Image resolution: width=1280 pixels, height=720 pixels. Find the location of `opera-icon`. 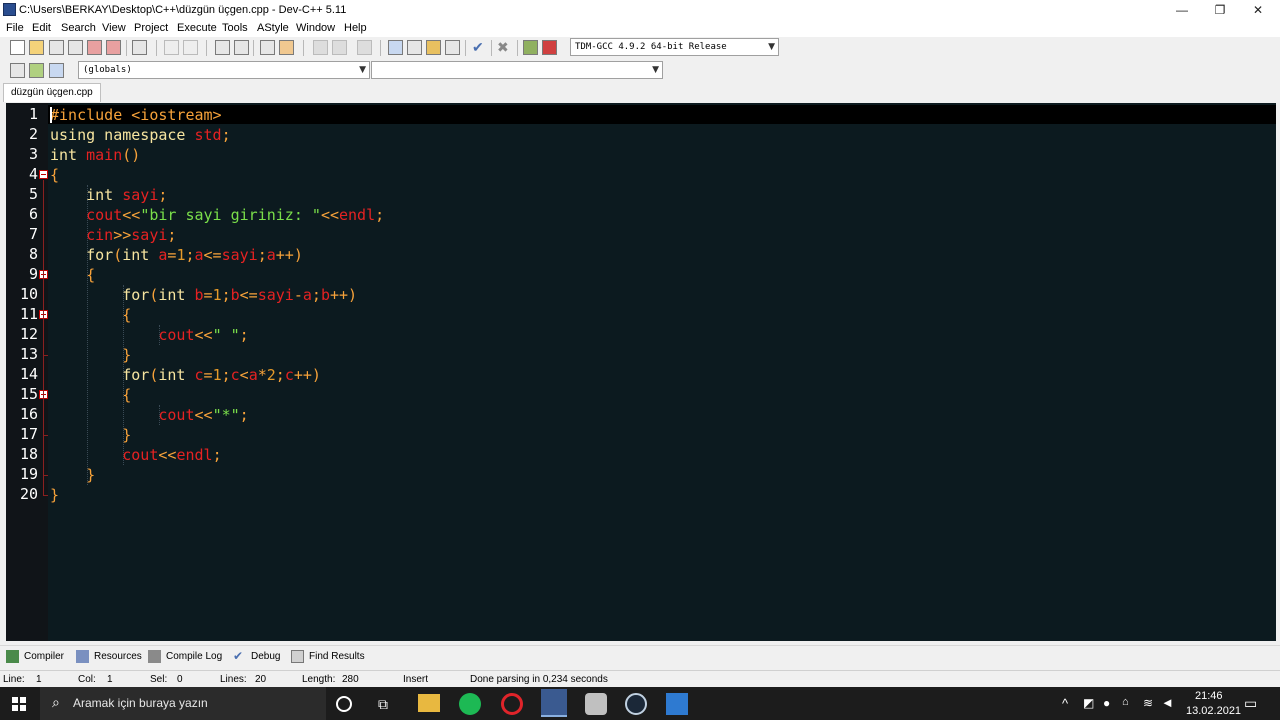

opera-icon is located at coordinates (512, 704).